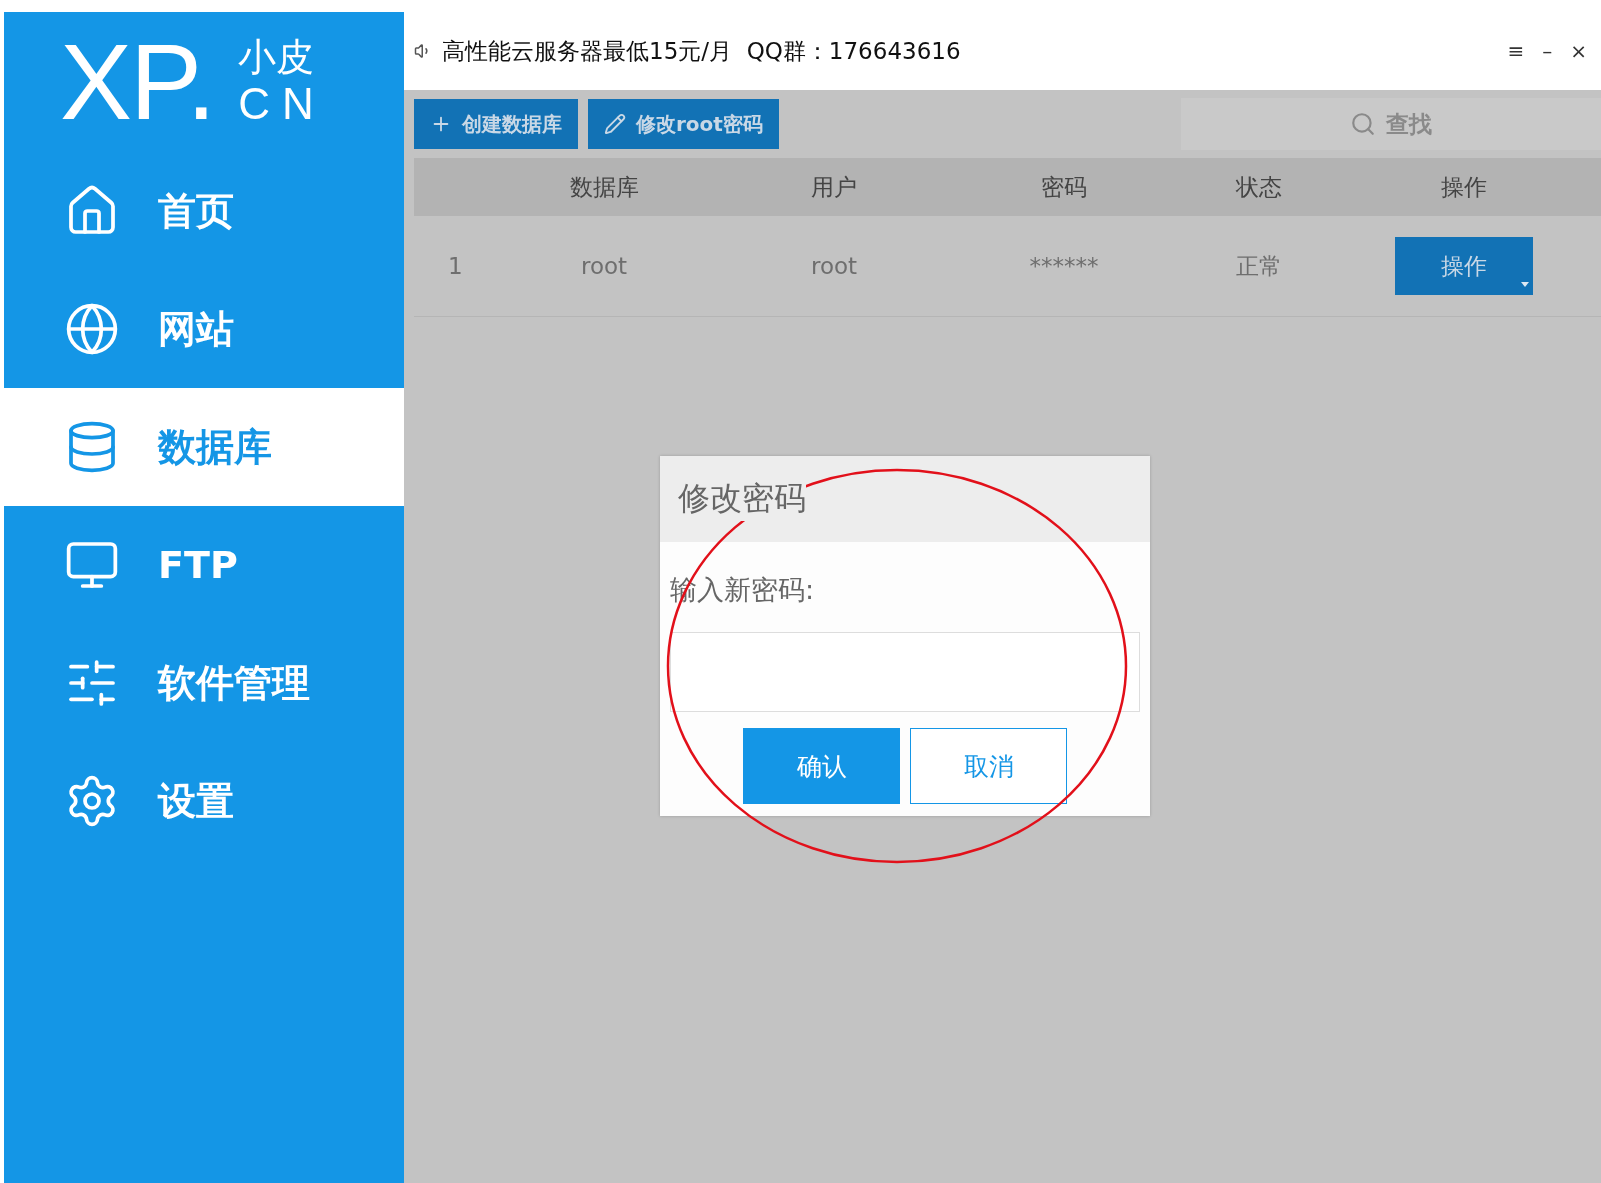  What do you see at coordinates (702, 51) in the screenshot?
I see `window-title: 高性能云服务器最低15元/月 QQ群：176643616` at bounding box center [702, 51].